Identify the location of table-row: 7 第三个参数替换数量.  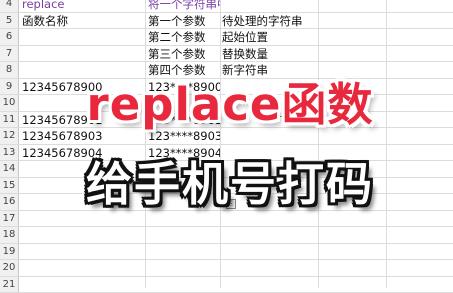
(226, 54).